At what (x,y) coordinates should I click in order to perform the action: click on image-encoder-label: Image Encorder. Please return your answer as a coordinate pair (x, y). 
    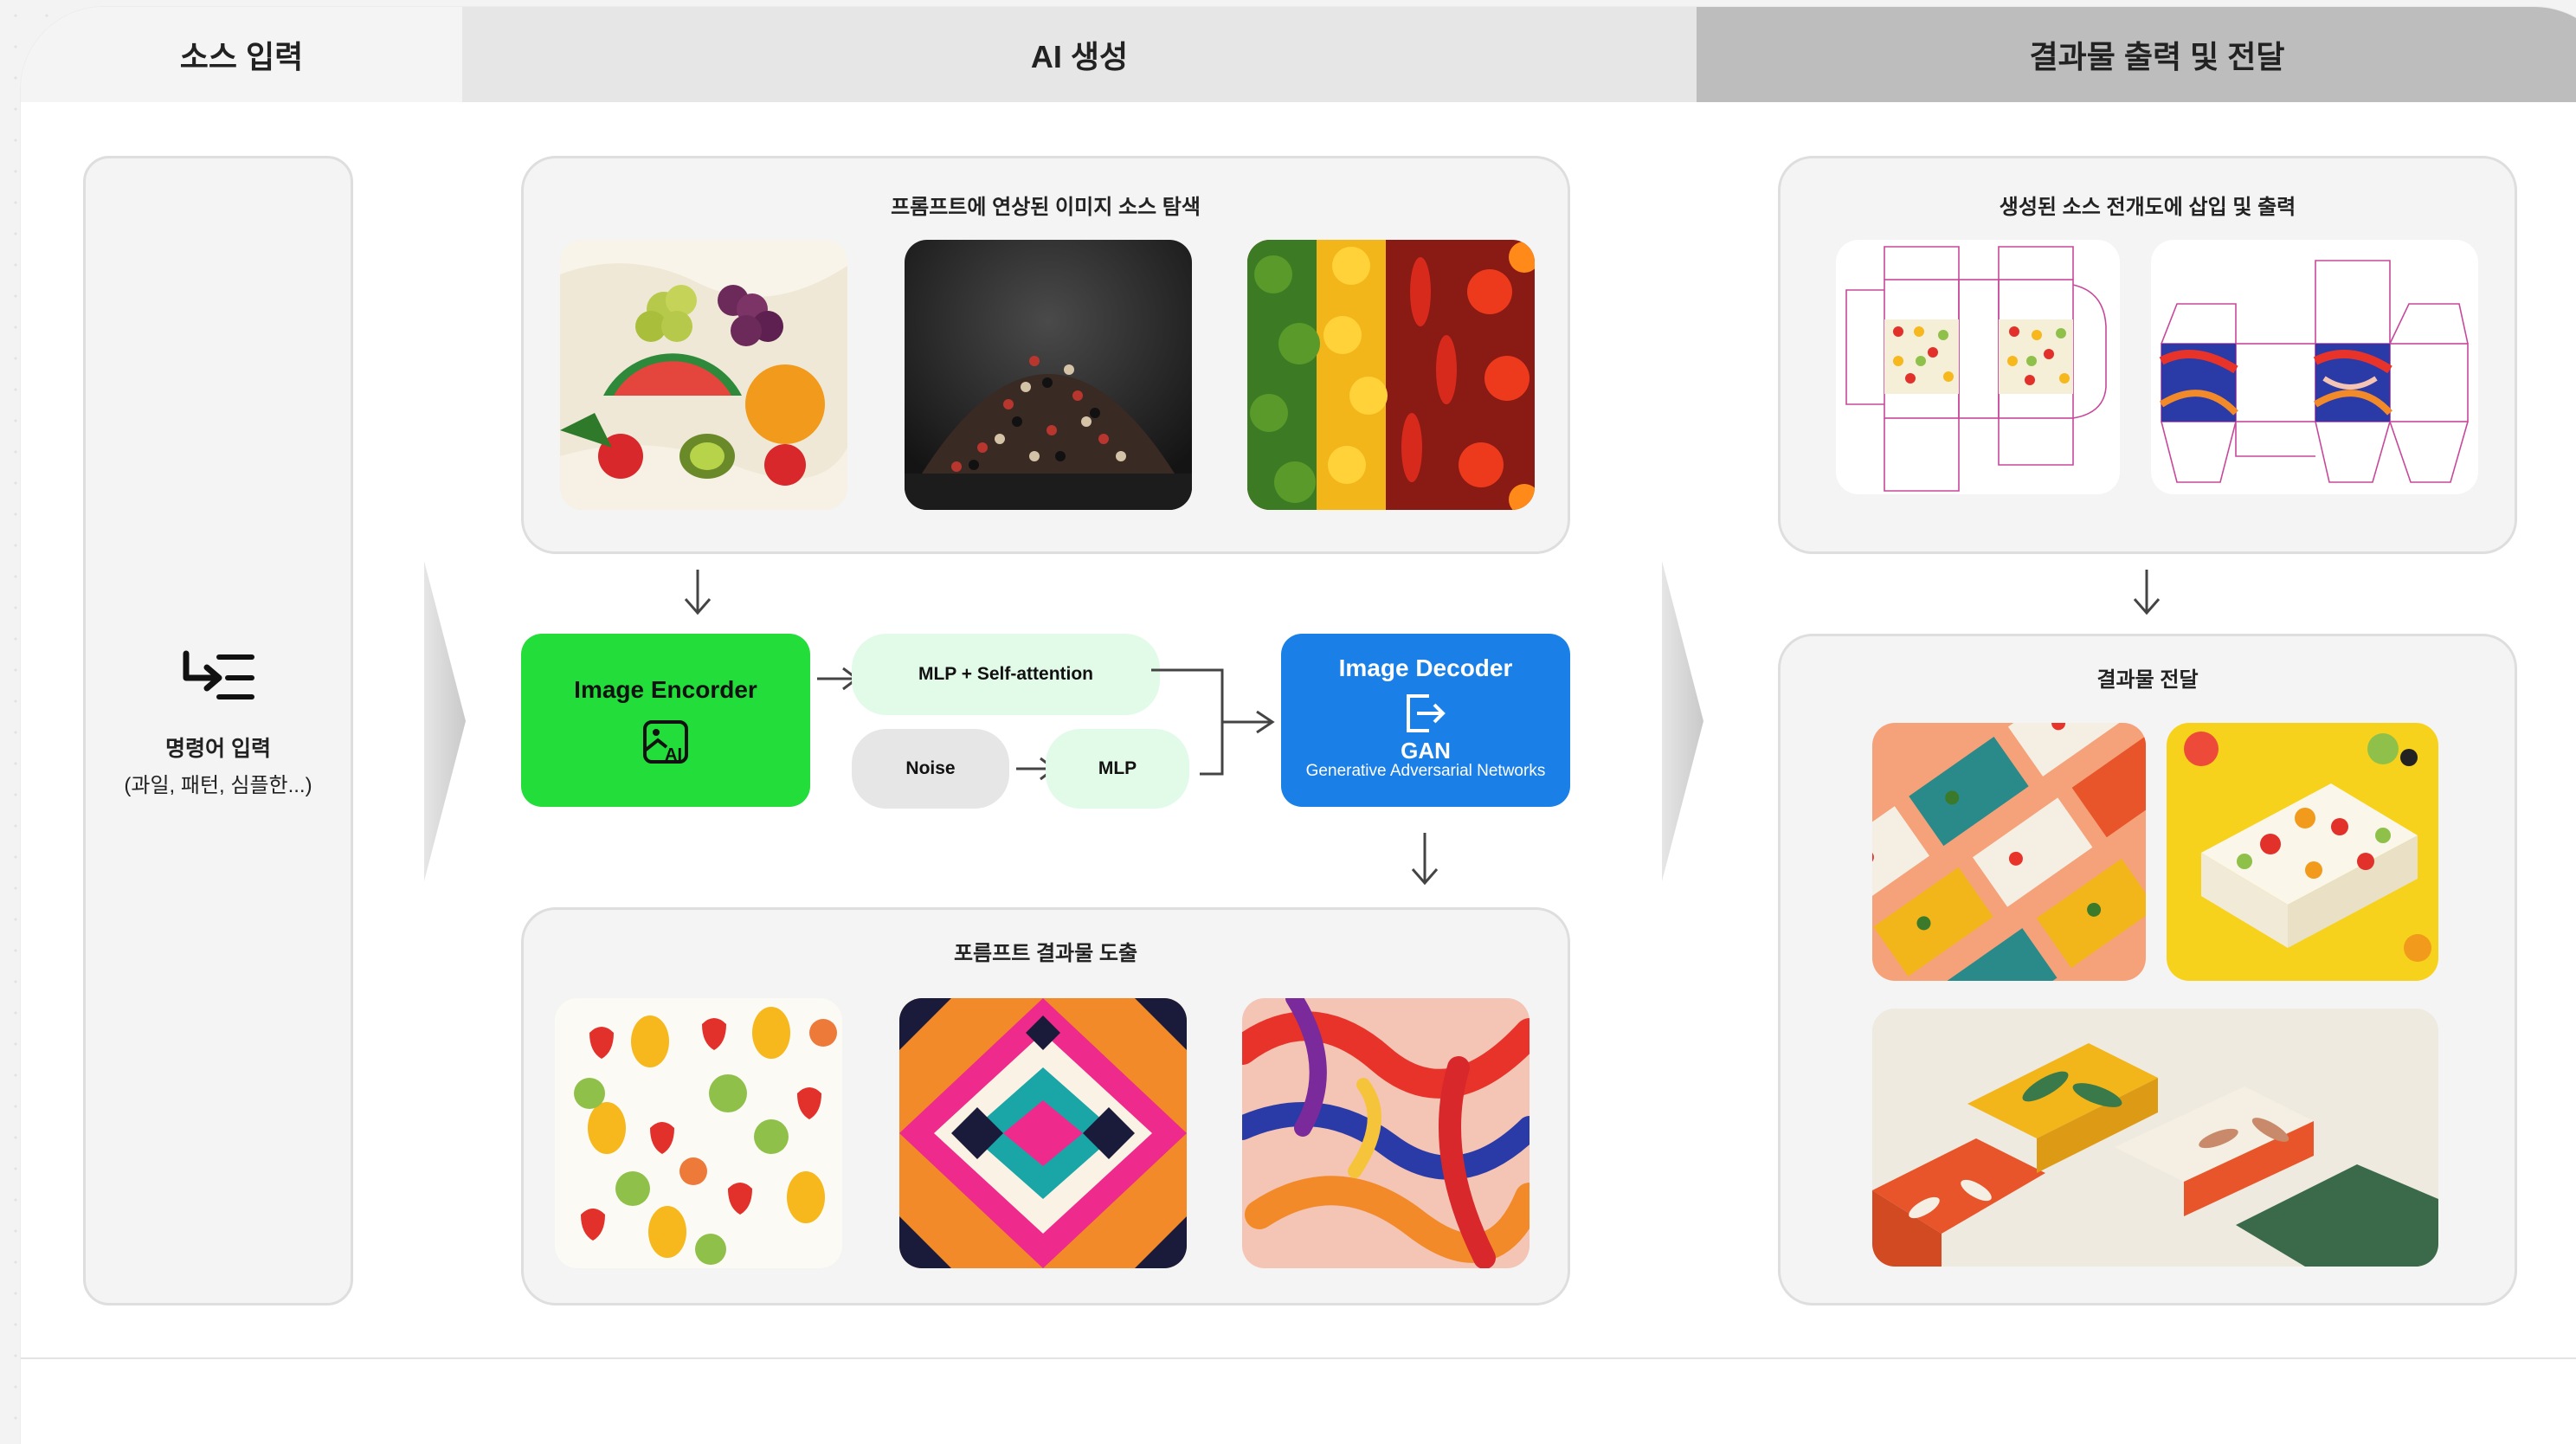
    Looking at the image, I should click on (665, 689).